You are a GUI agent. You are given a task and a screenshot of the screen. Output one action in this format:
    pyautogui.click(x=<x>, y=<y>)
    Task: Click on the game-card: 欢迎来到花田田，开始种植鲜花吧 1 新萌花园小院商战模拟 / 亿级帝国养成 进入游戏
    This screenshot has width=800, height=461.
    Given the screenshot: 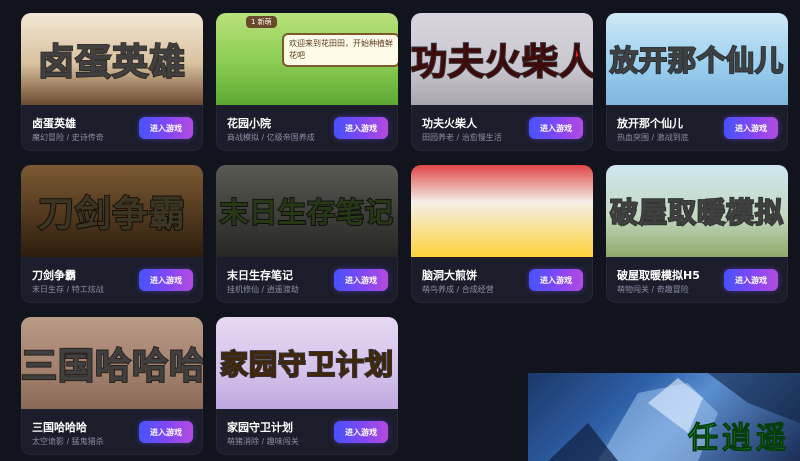 What is the action you would take?
    pyautogui.click(x=307, y=82)
    